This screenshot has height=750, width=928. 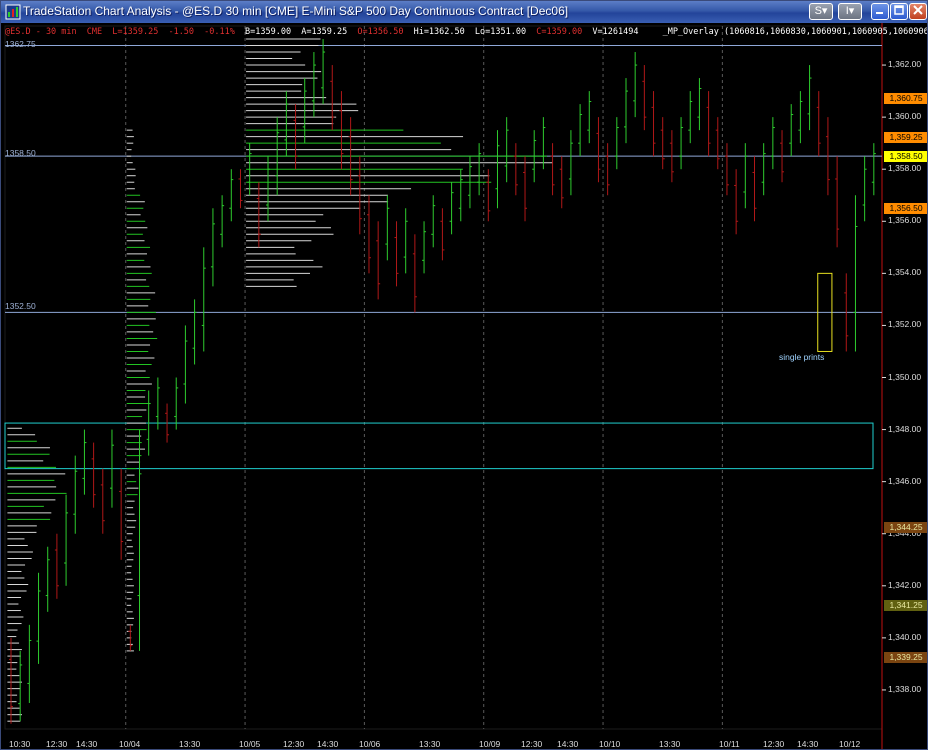 I want to click on close-icon, so click(x=918, y=10).